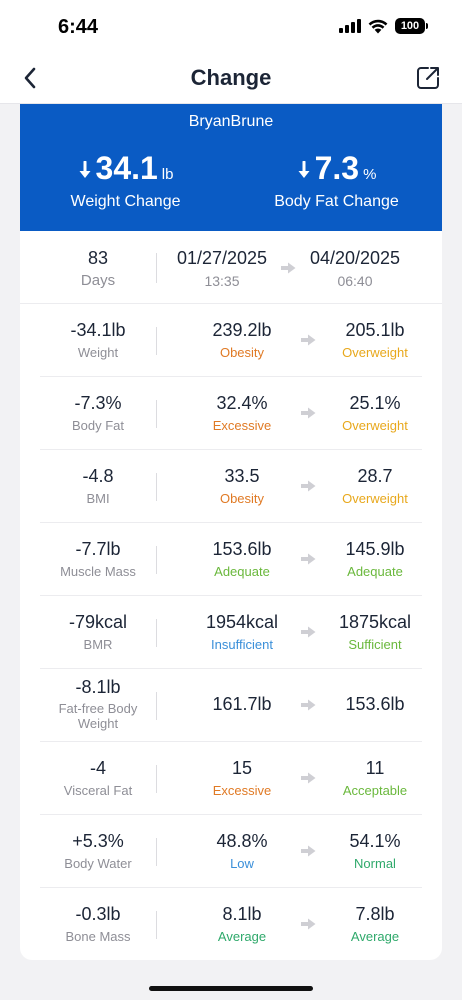  What do you see at coordinates (98, 914) in the screenshot?
I see `metric-change: -0.3lb` at bounding box center [98, 914].